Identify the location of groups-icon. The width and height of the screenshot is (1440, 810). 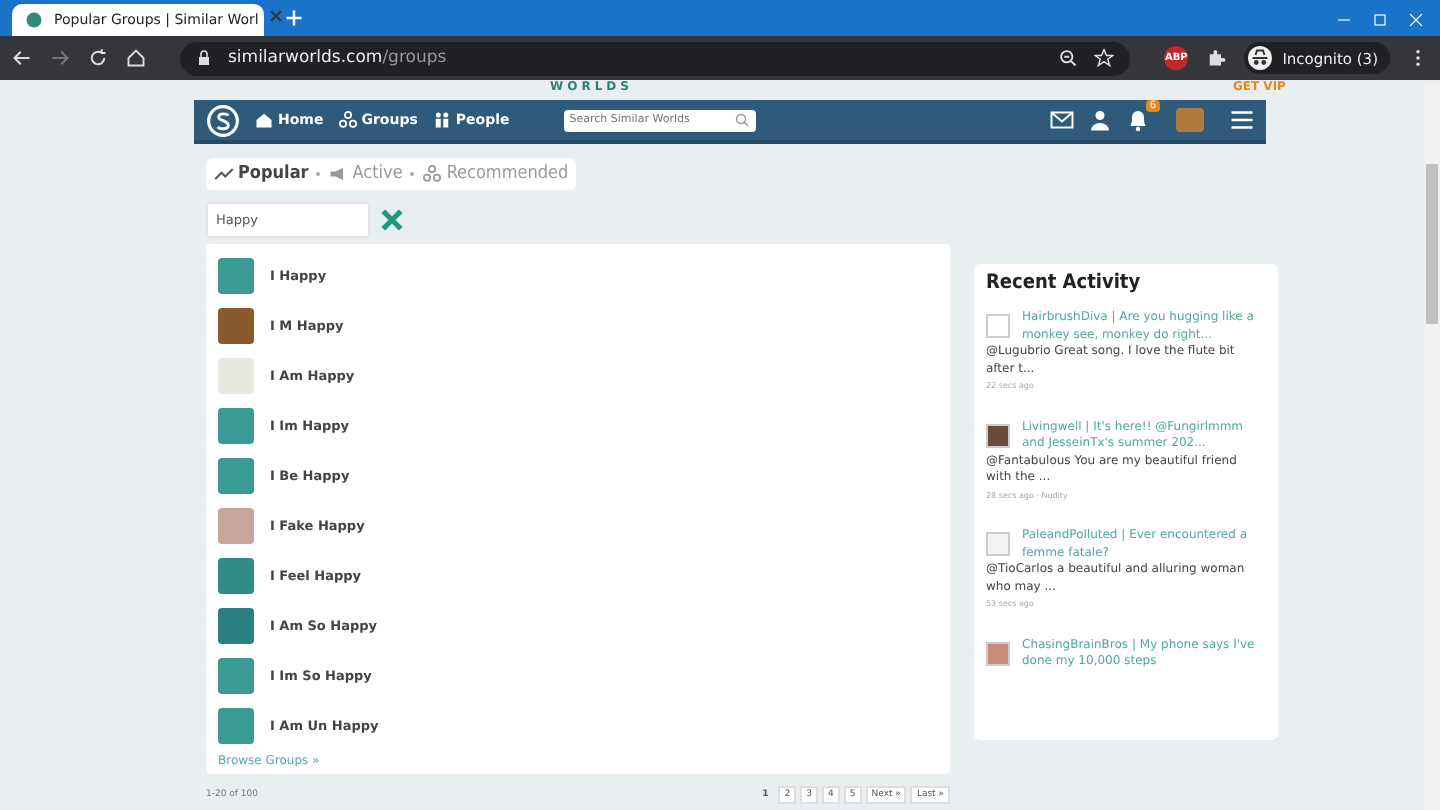
(347, 120).